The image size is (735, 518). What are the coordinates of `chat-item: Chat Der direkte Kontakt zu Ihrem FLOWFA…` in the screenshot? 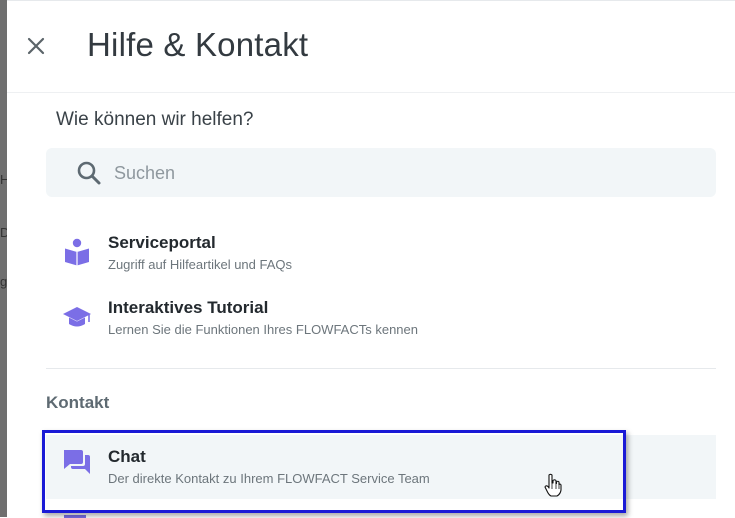 It's located at (381, 467).